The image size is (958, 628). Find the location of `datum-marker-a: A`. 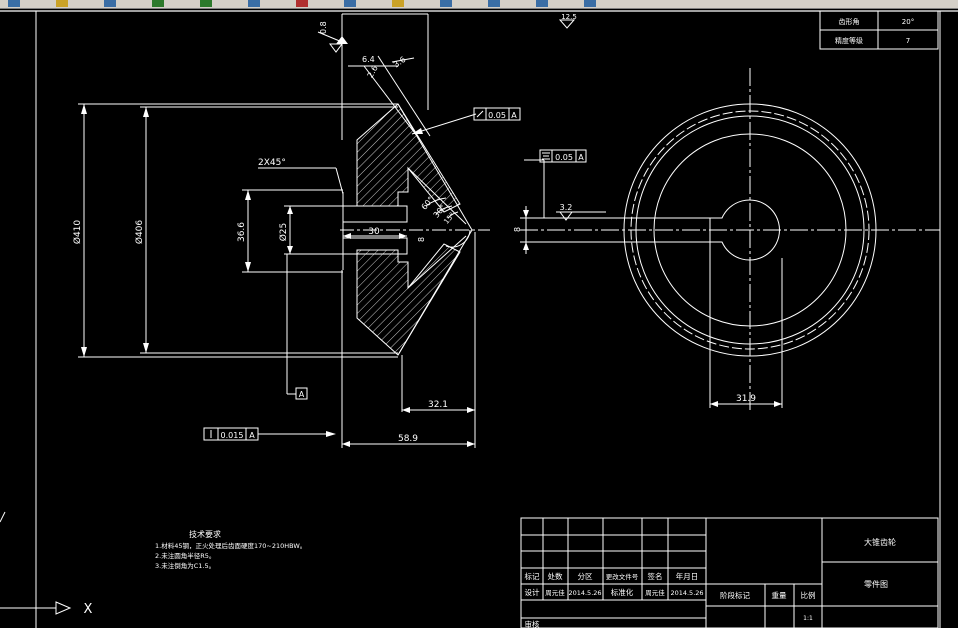

datum-marker-a: A is located at coordinates (301, 393).